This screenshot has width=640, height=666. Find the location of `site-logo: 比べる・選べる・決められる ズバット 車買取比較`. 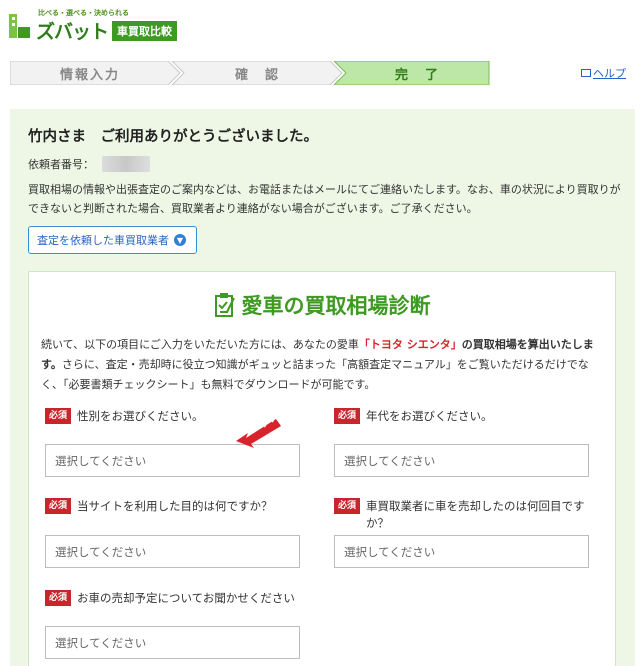

site-logo: 比べる・選べる・決められる ズバット 車買取比較 is located at coordinates (98, 25).